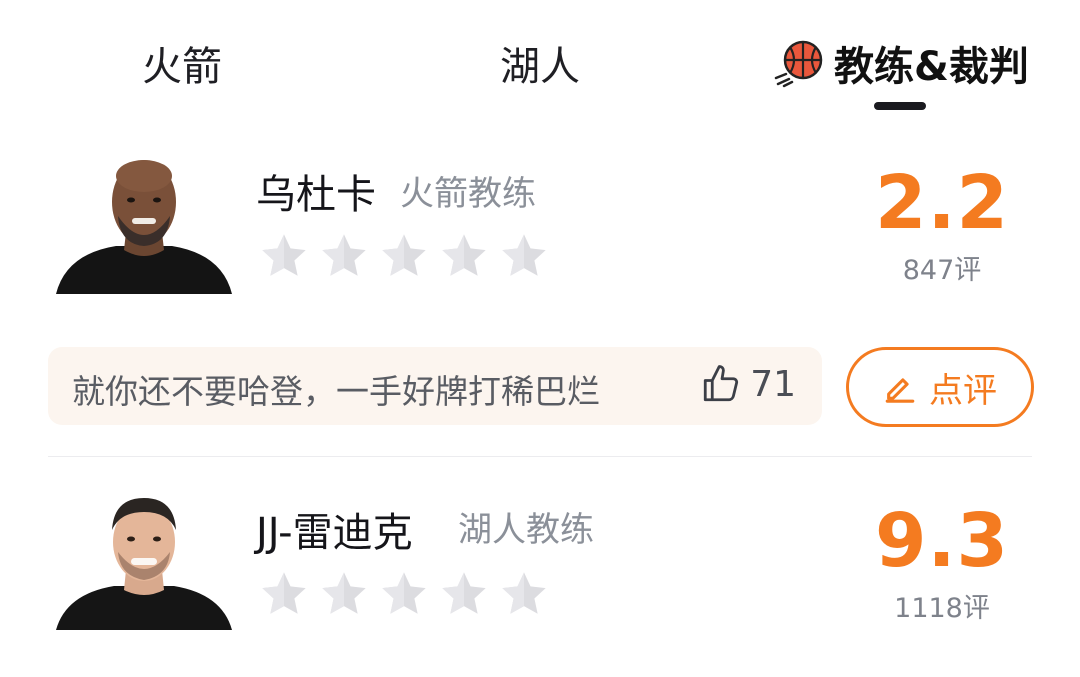 The image size is (1080, 677). I want to click on tab-lakers: 湖人, so click(540, 63).